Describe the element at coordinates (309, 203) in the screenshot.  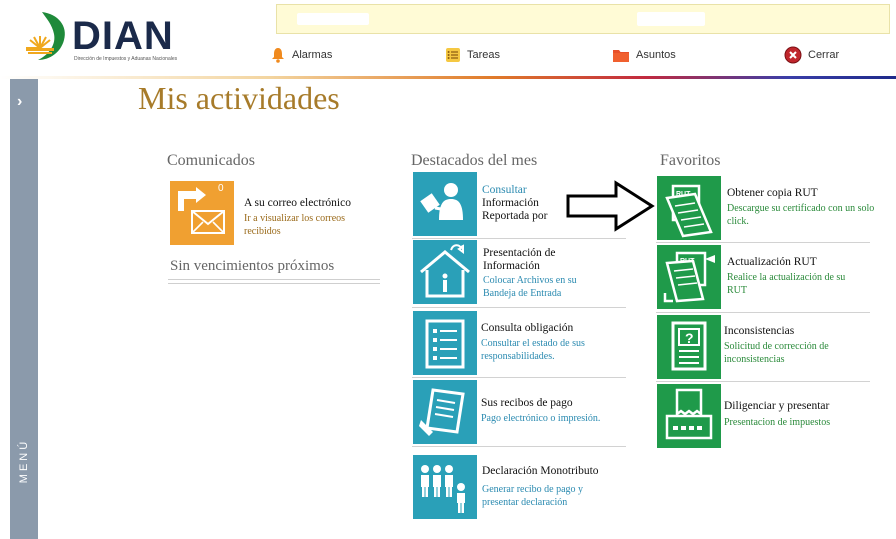
I see `email-item-title: A su correo electrónico` at that location.